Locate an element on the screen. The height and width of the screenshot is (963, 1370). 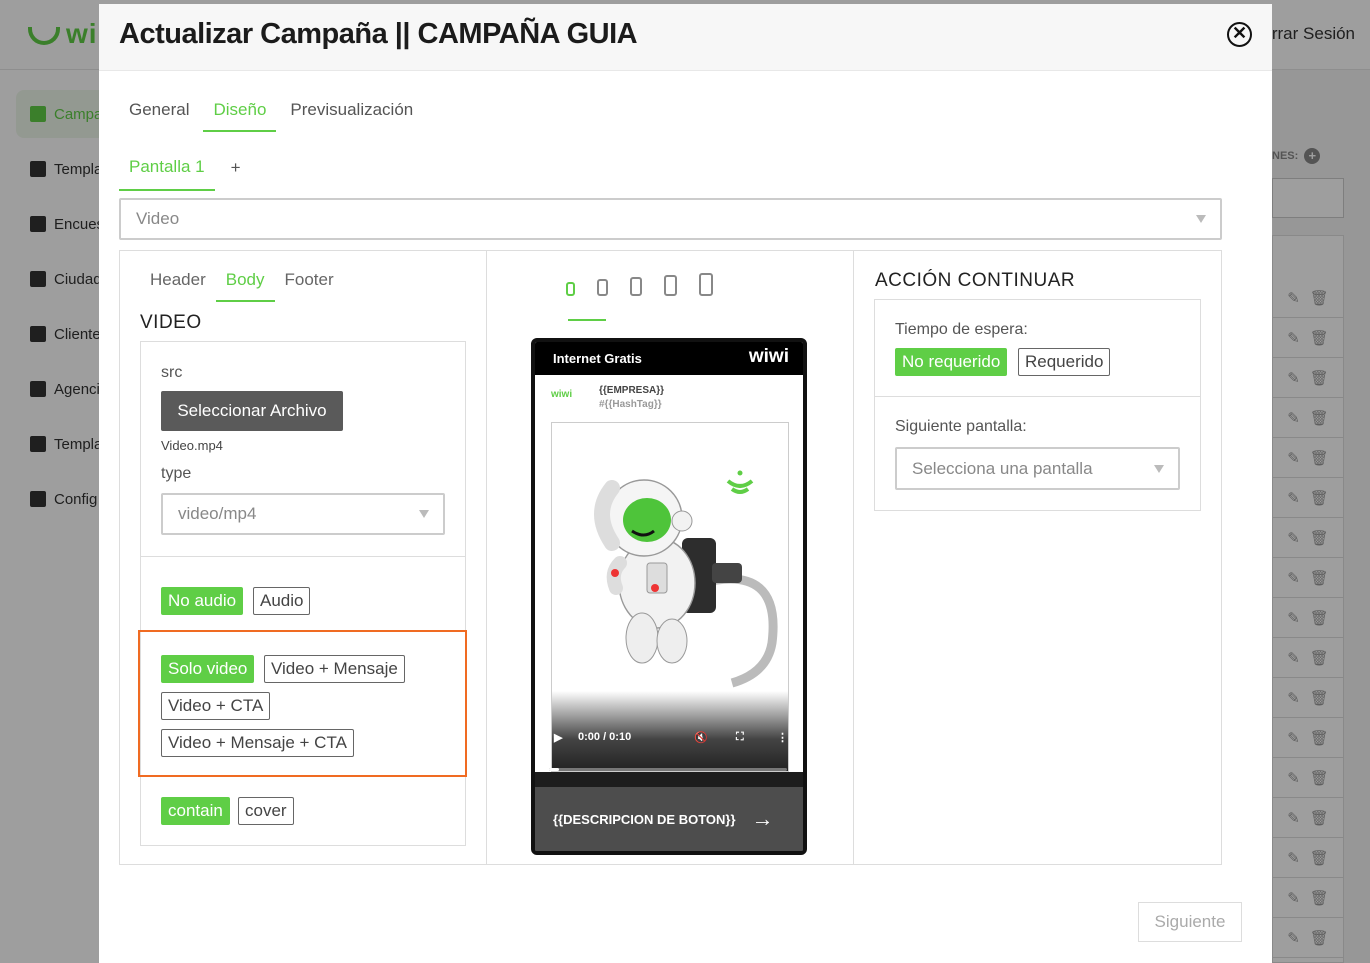
type-label: type is located at coordinates (176, 473).